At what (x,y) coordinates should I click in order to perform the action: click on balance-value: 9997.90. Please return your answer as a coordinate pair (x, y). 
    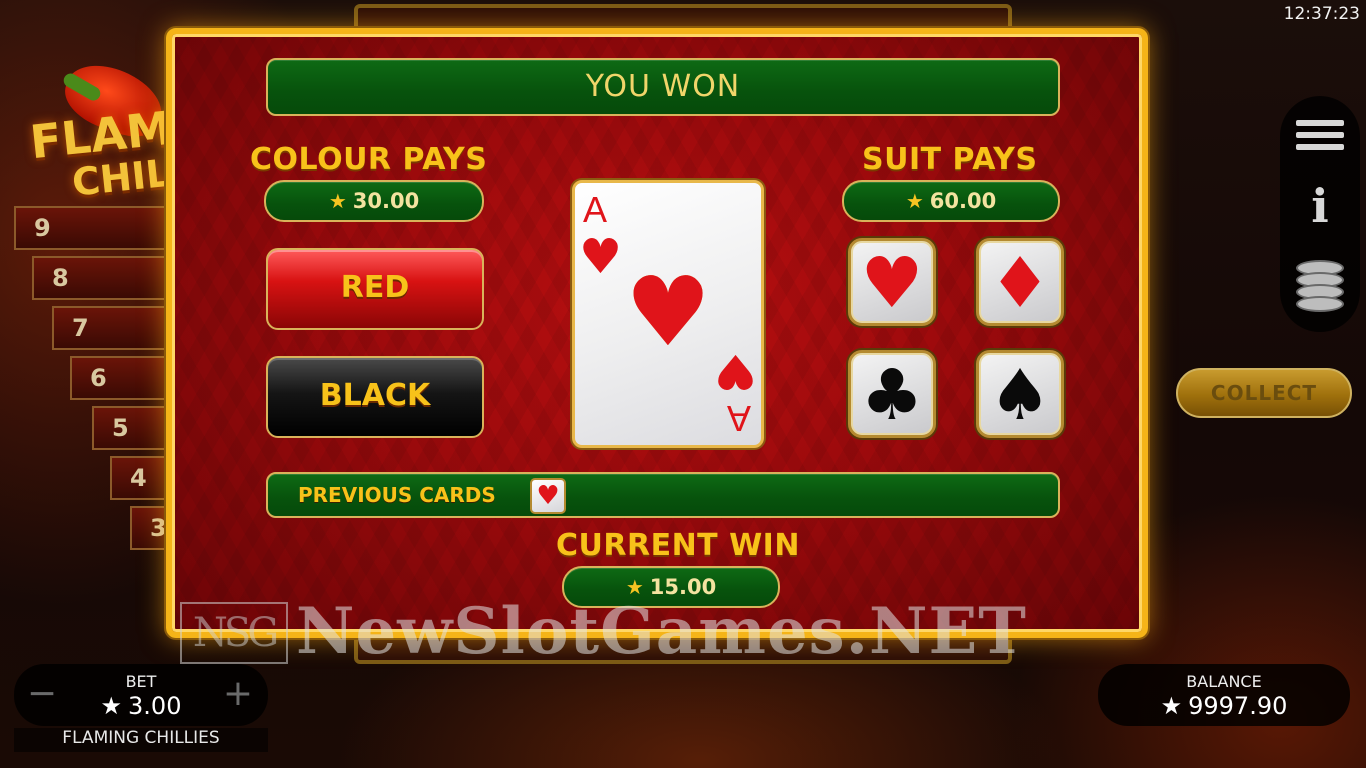
    Looking at the image, I should click on (1238, 706).